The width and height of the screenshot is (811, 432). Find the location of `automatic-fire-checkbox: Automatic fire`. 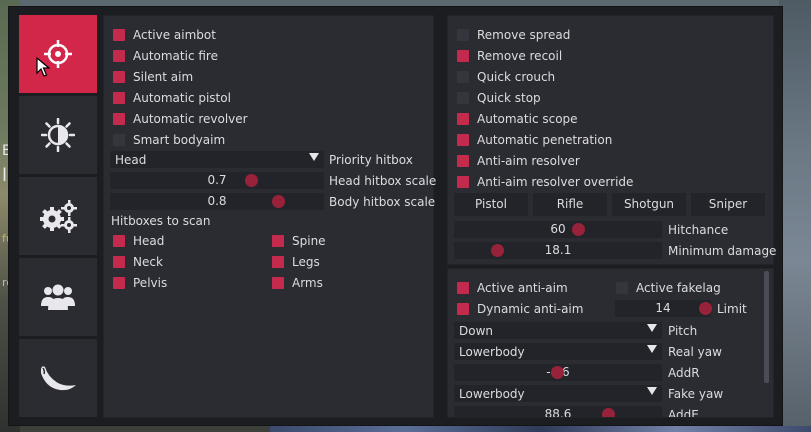

automatic-fire-checkbox: Automatic fire is located at coordinates (165, 56).